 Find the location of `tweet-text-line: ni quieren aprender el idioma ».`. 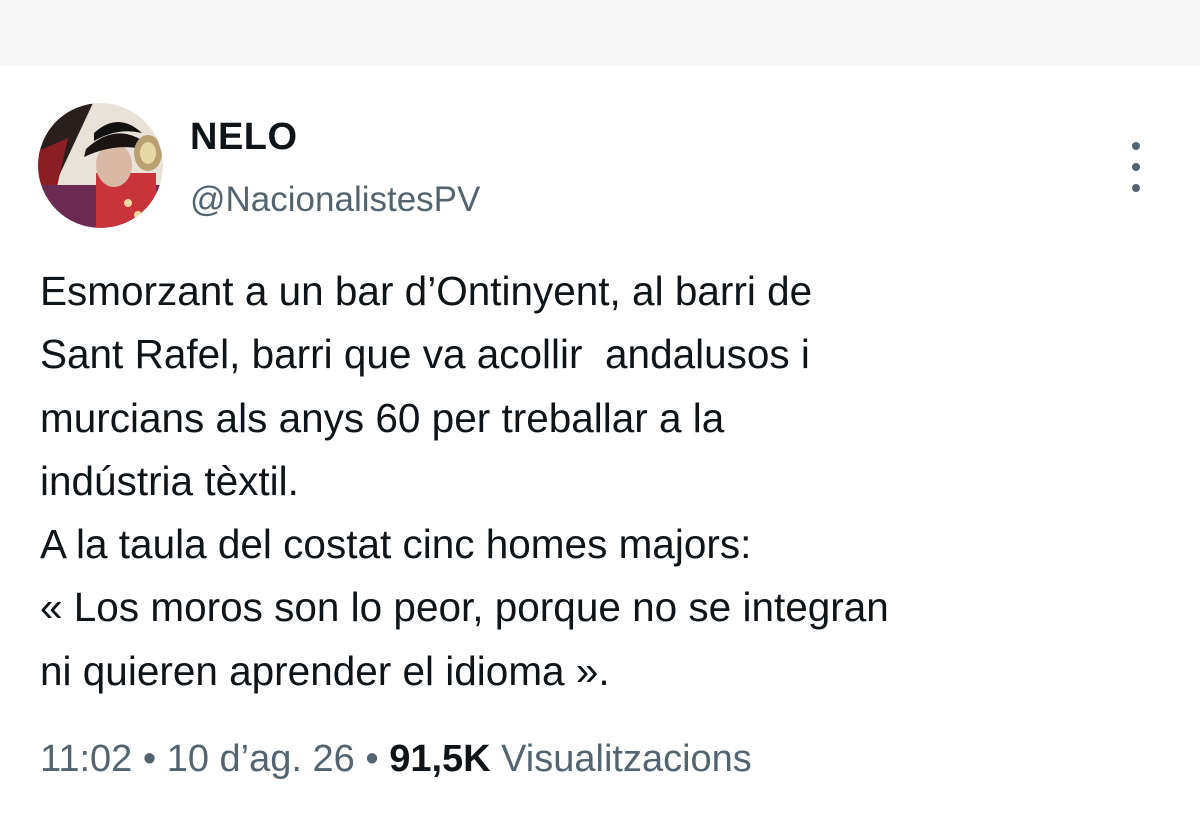

tweet-text-line: ni quieren aprender el idioma ». is located at coordinates (325, 670).